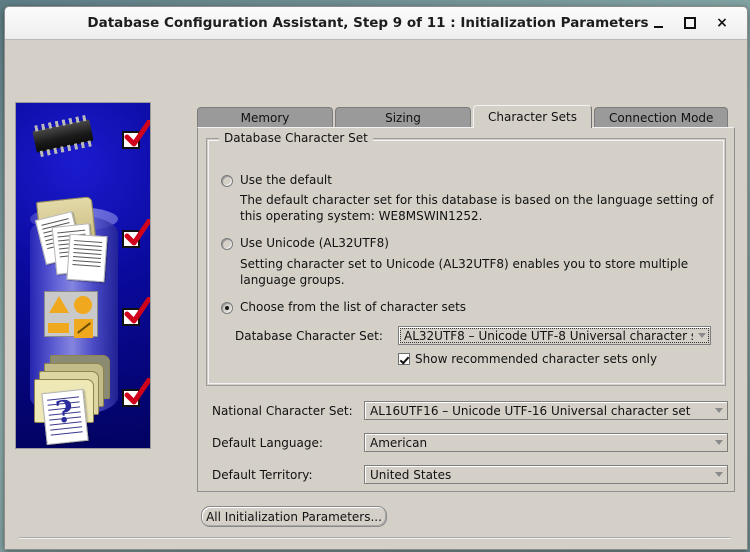  Describe the element at coordinates (64, 412) in the screenshot. I see `question-mark-glyph: ?` at that location.